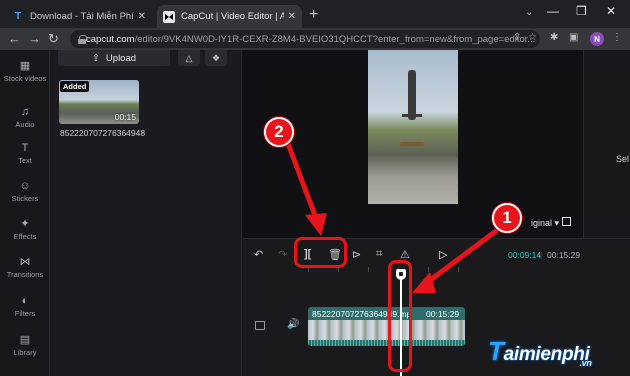 The image size is (630, 376). I want to click on watermark-text: aimienphi, so click(546, 354).